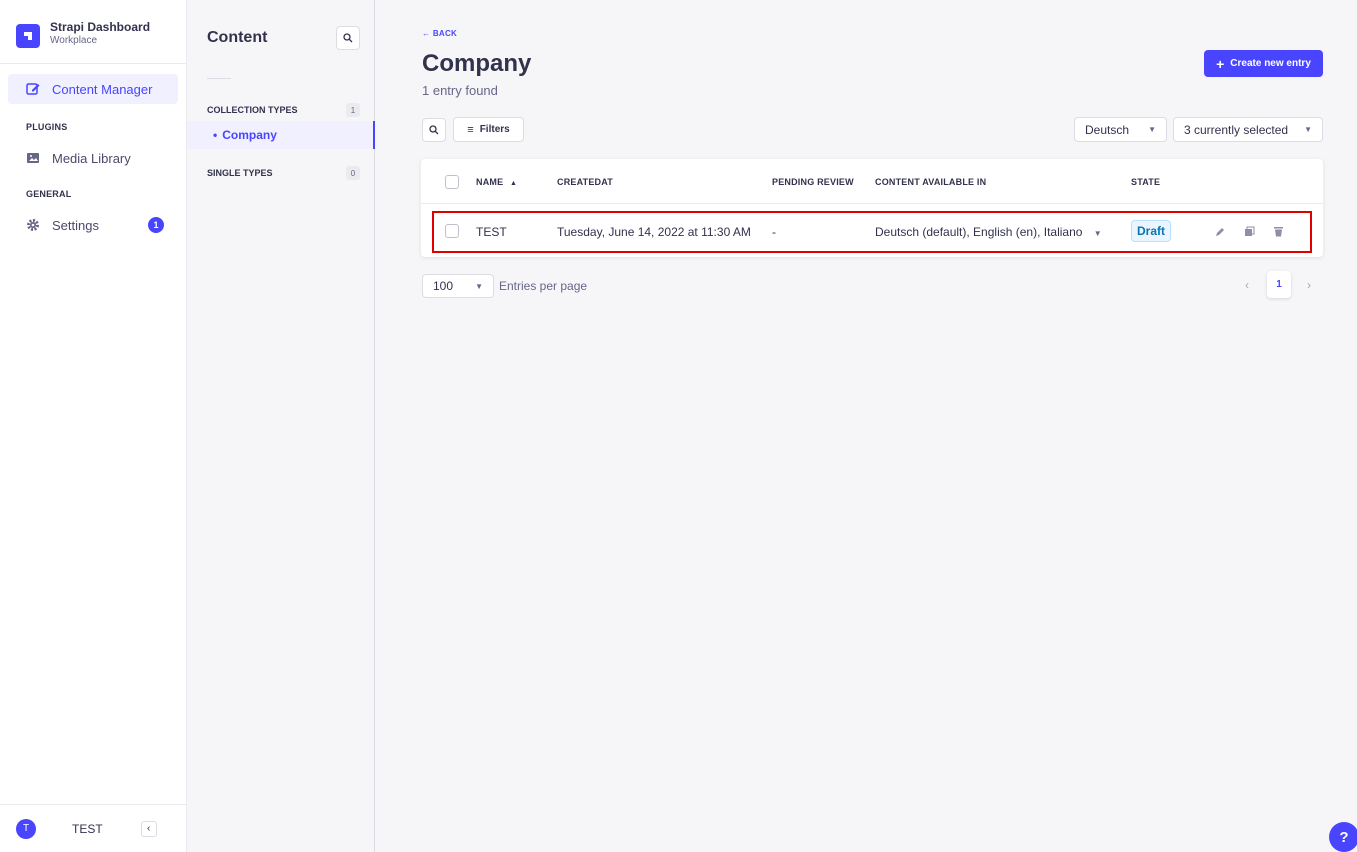 This screenshot has height=852, width=1357. What do you see at coordinates (1220, 63) in the screenshot?
I see `plus-icon: +` at bounding box center [1220, 63].